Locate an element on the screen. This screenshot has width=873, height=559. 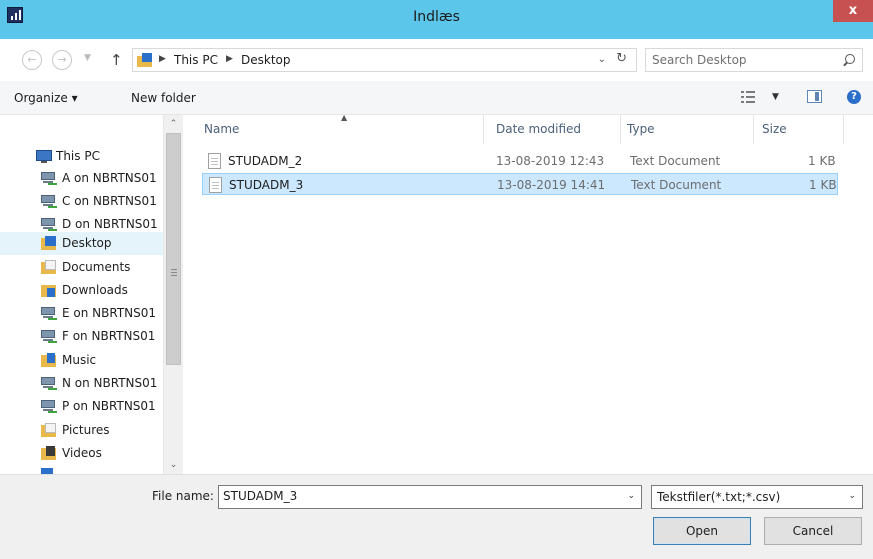
sidebar-item-f-drive: F on NBRTNS01 is located at coordinates (81, 336).